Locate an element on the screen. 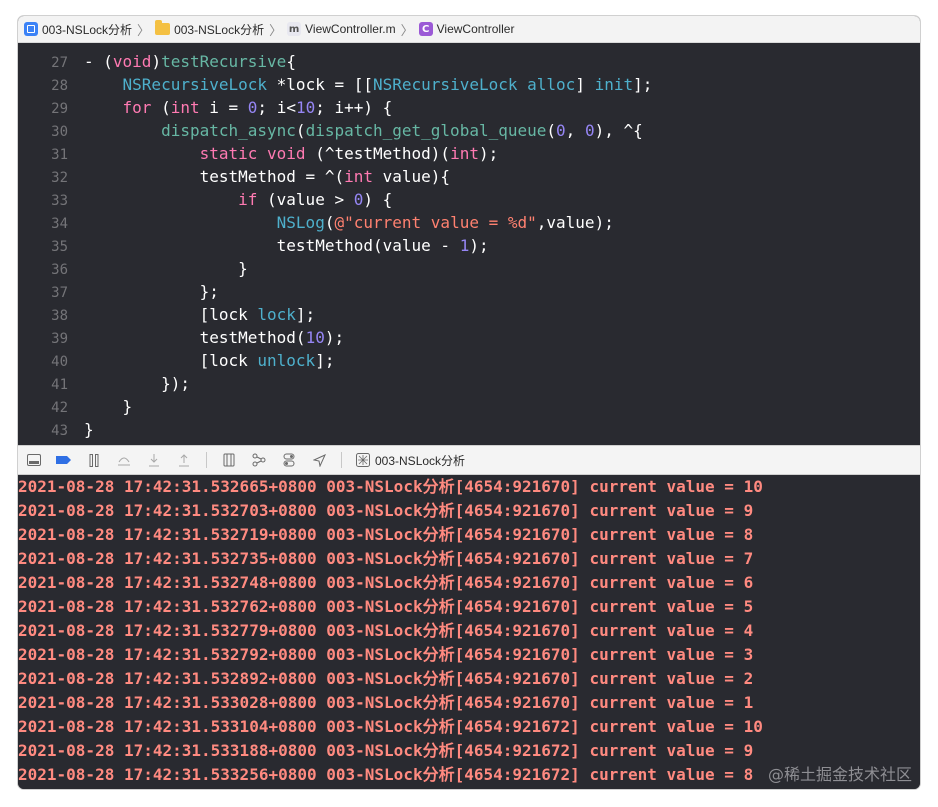 The image size is (938, 807). chevron-right-icon: 〉 is located at coordinates (144, 30).